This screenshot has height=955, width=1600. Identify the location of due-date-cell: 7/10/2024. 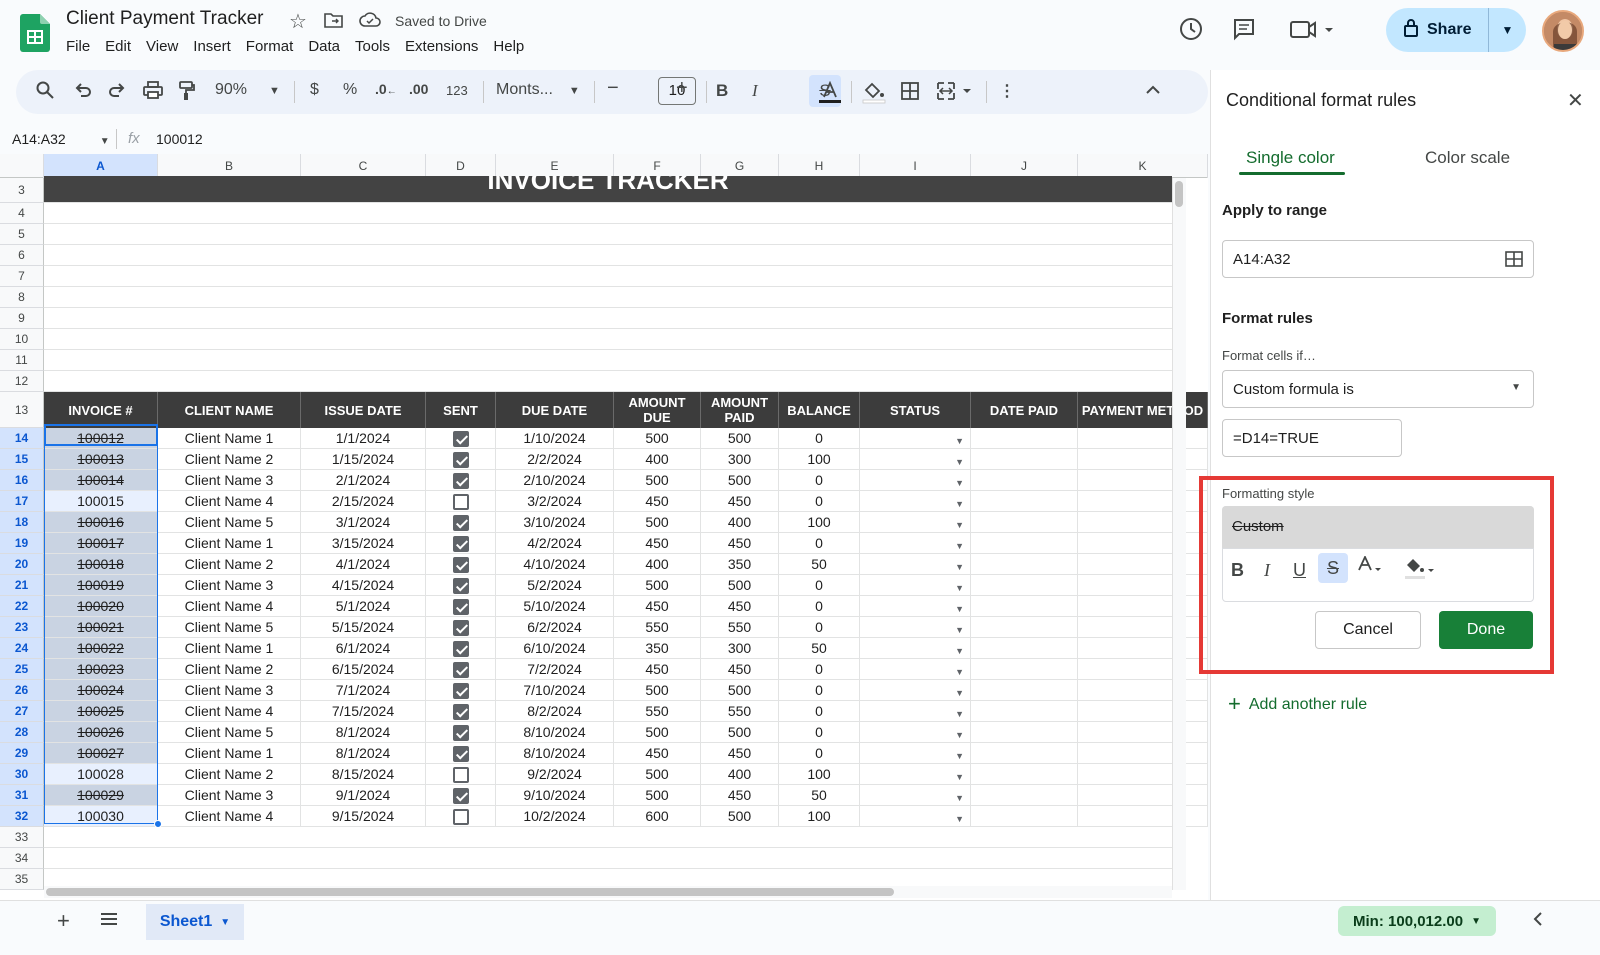
(555, 690).